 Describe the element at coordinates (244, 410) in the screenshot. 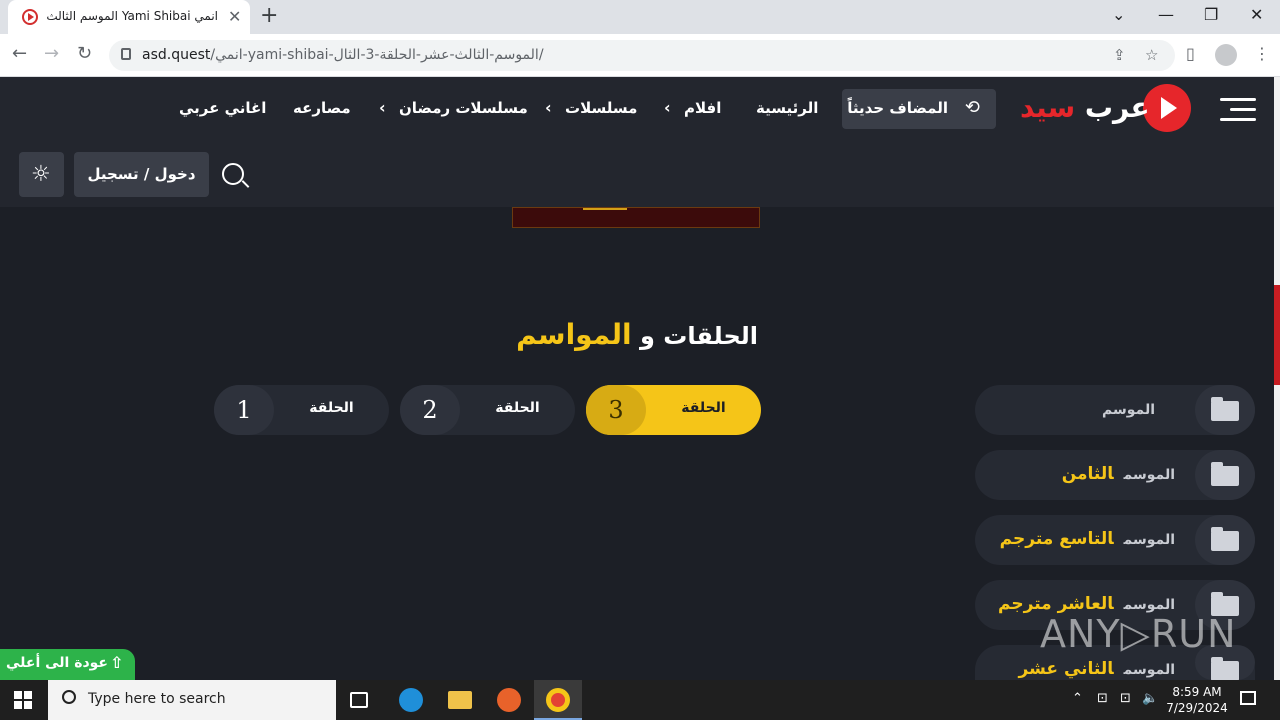

I see `episode-number: 1` at that location.